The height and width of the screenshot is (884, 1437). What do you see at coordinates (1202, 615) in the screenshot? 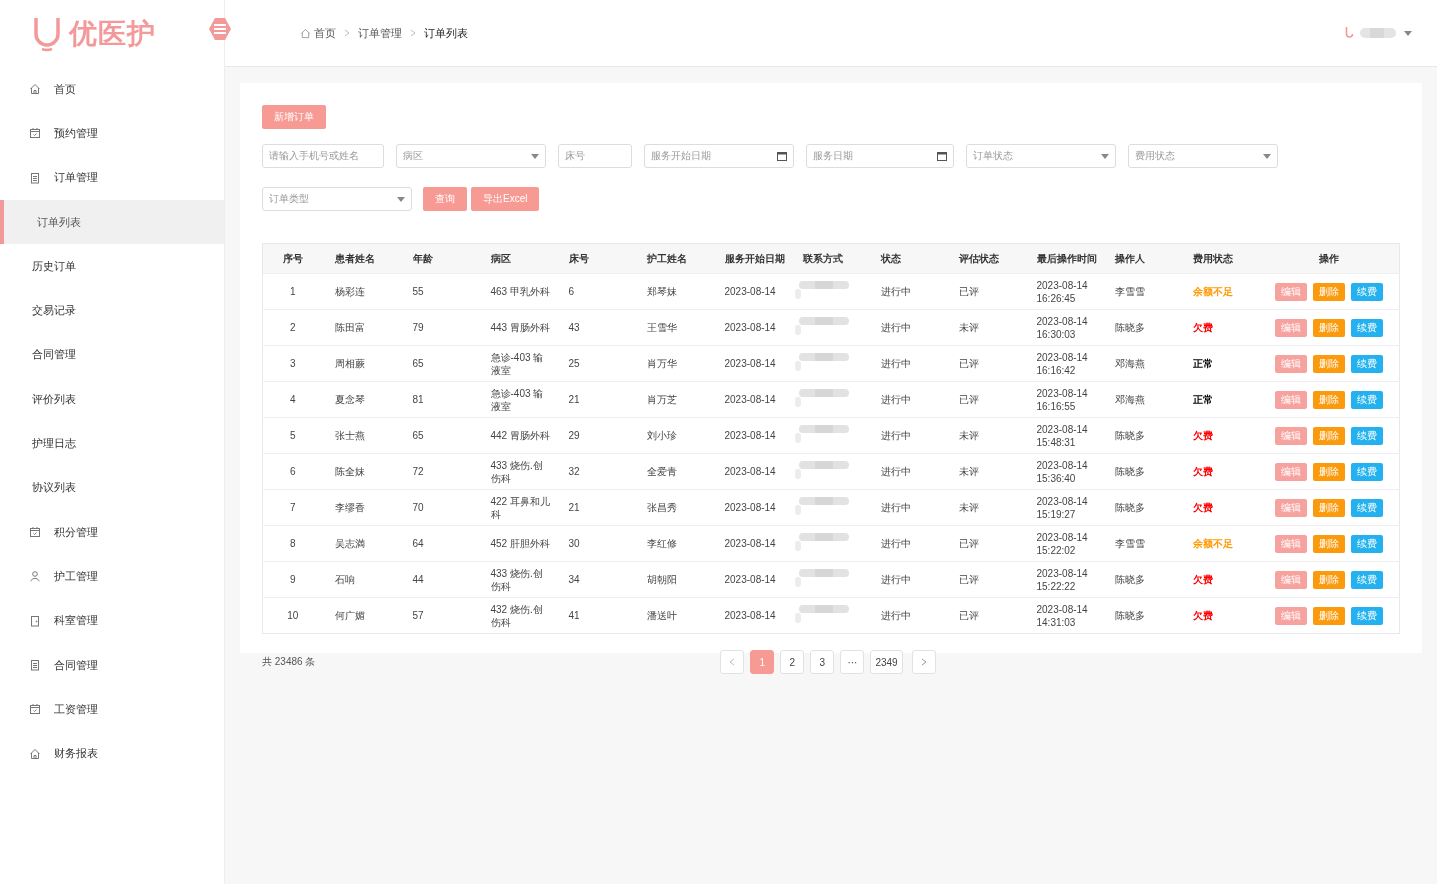
I see `fee-status: 欠费` at bounding box center [1202, 615].